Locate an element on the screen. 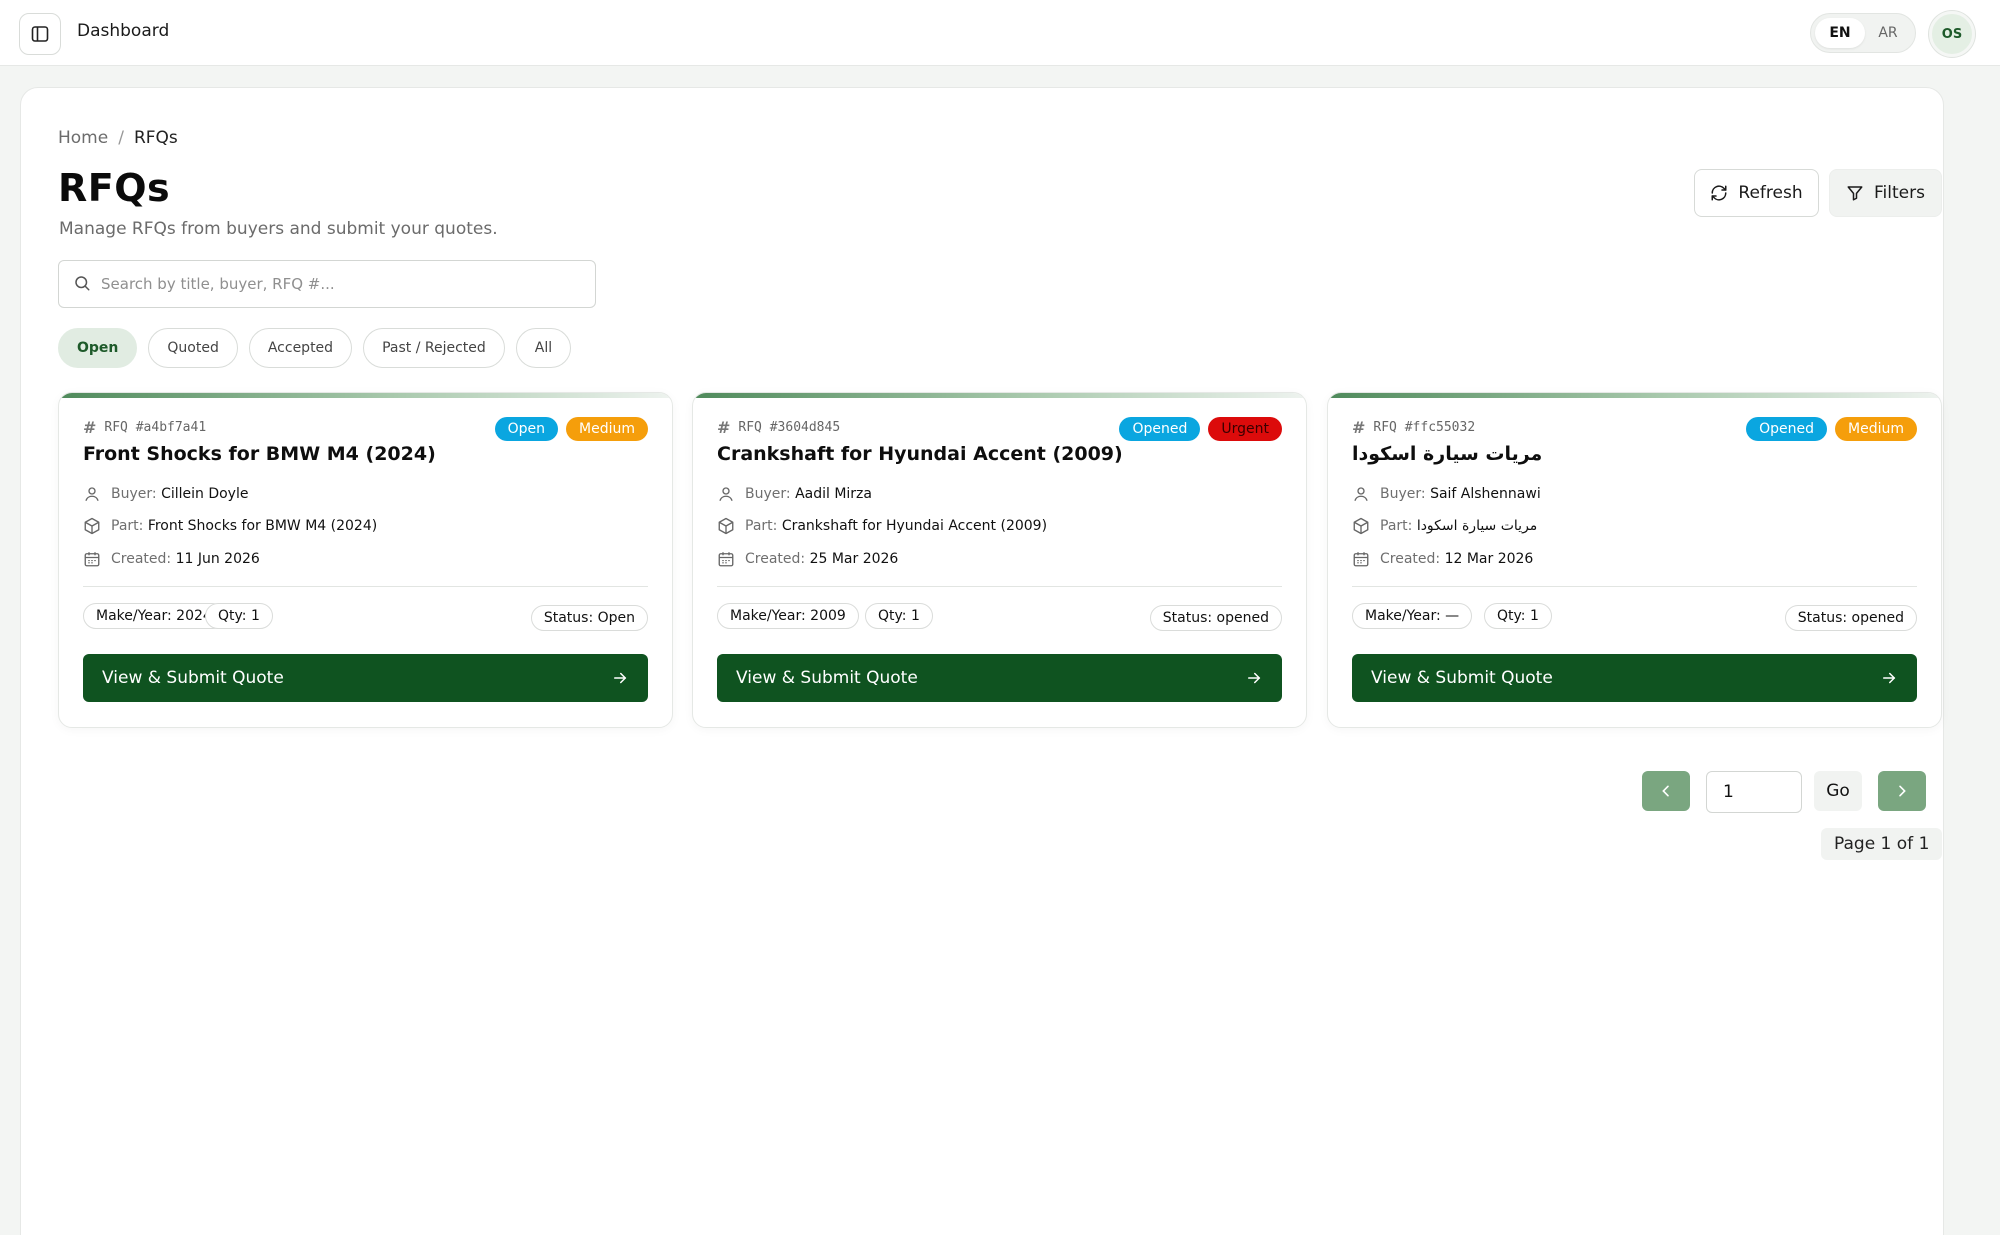 The image size is (2000, 1235). tab-all: All is located at coordinates (543, 348).